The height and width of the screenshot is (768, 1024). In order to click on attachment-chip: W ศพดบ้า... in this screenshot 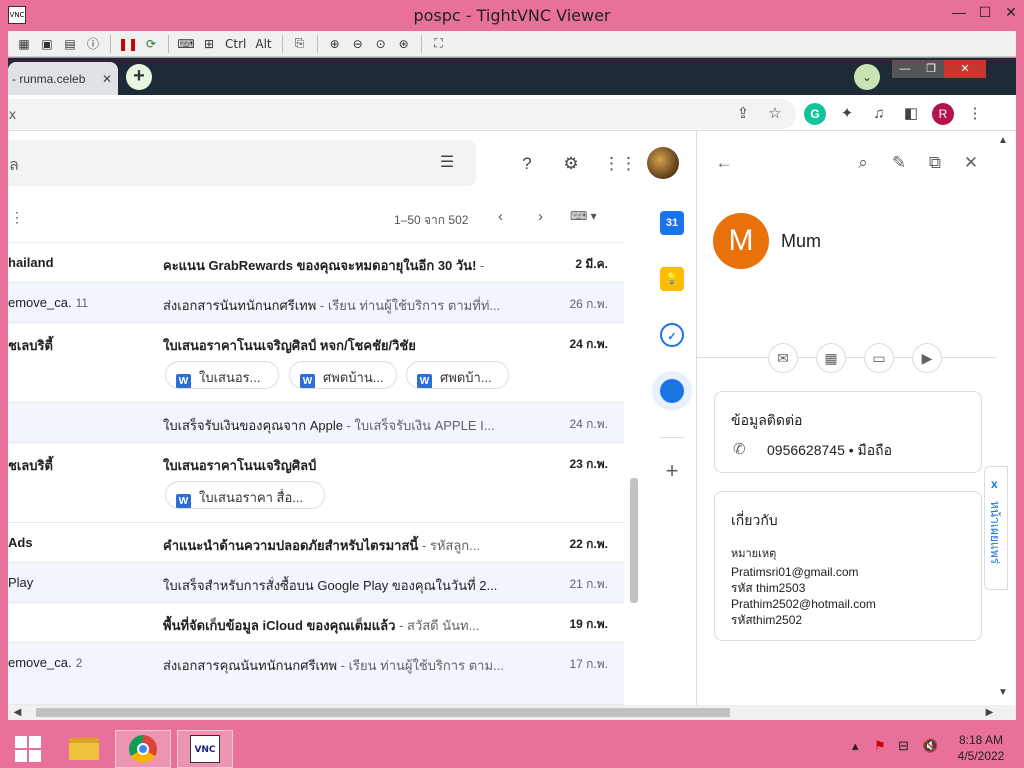, I will do `click(457, 375)`.